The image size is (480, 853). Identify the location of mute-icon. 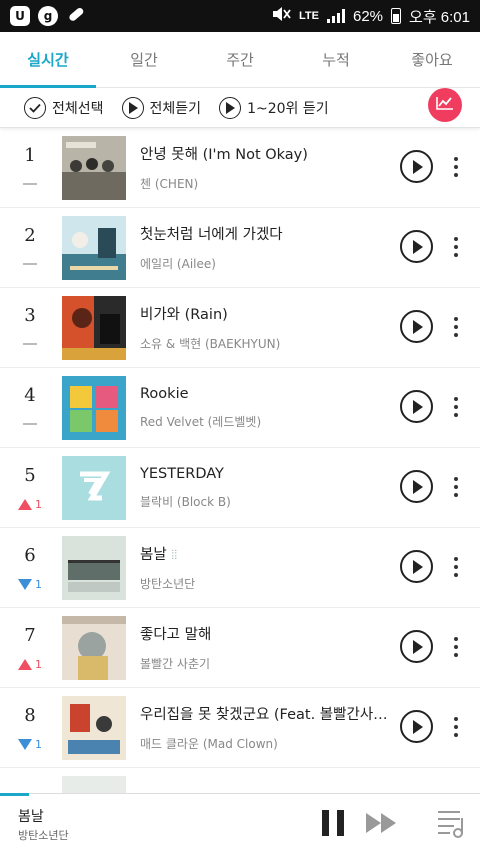
(281, 16).